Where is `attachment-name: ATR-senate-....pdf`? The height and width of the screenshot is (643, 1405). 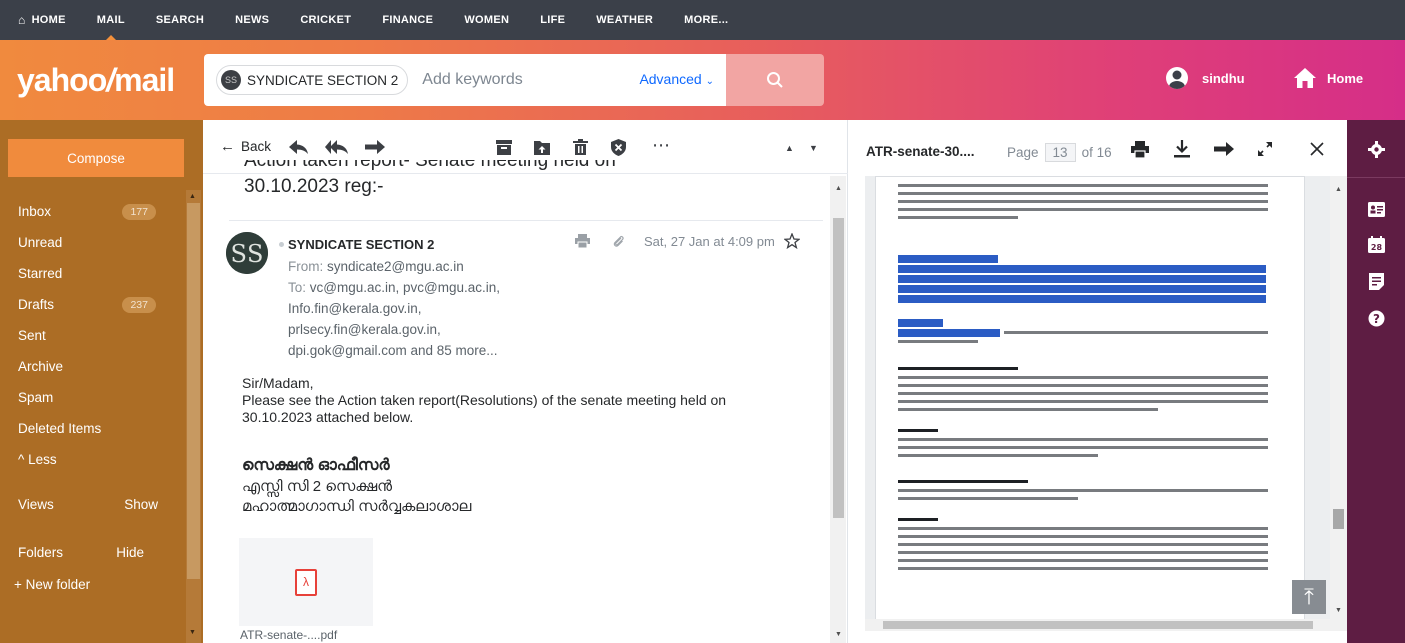 attachment-name: ATR-senate-....pdf is located at coordinates (288, 635).